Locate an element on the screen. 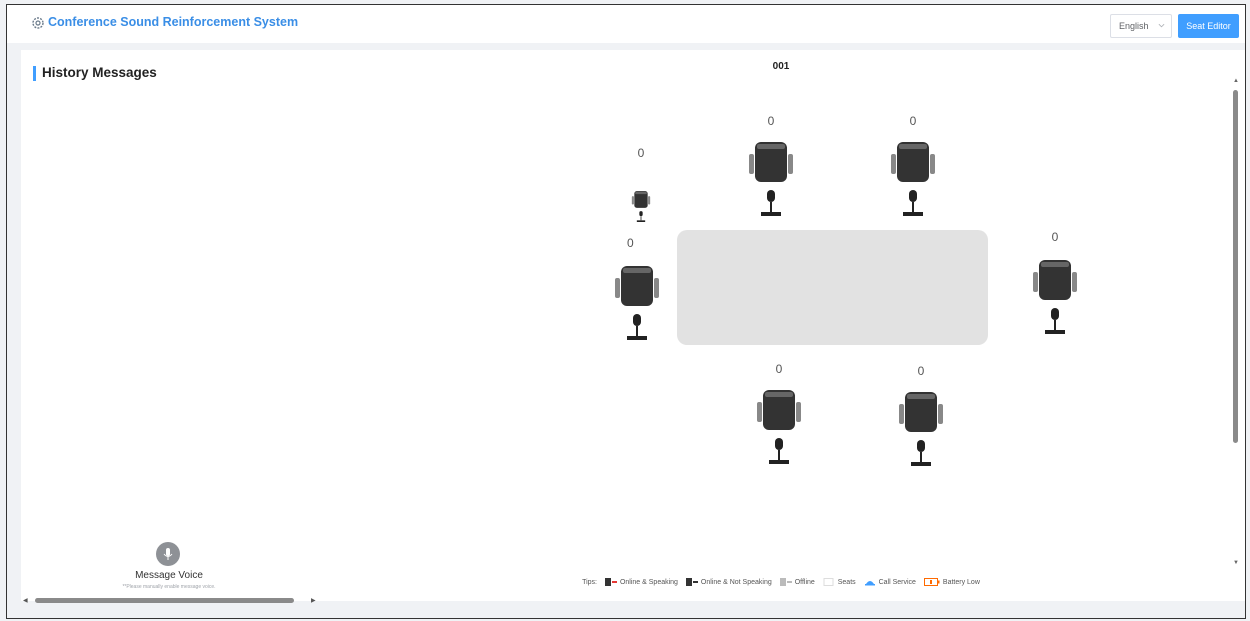 This screenshot has height=621, width=1250. legend-item: Seats is located at coordinates (839, 582).